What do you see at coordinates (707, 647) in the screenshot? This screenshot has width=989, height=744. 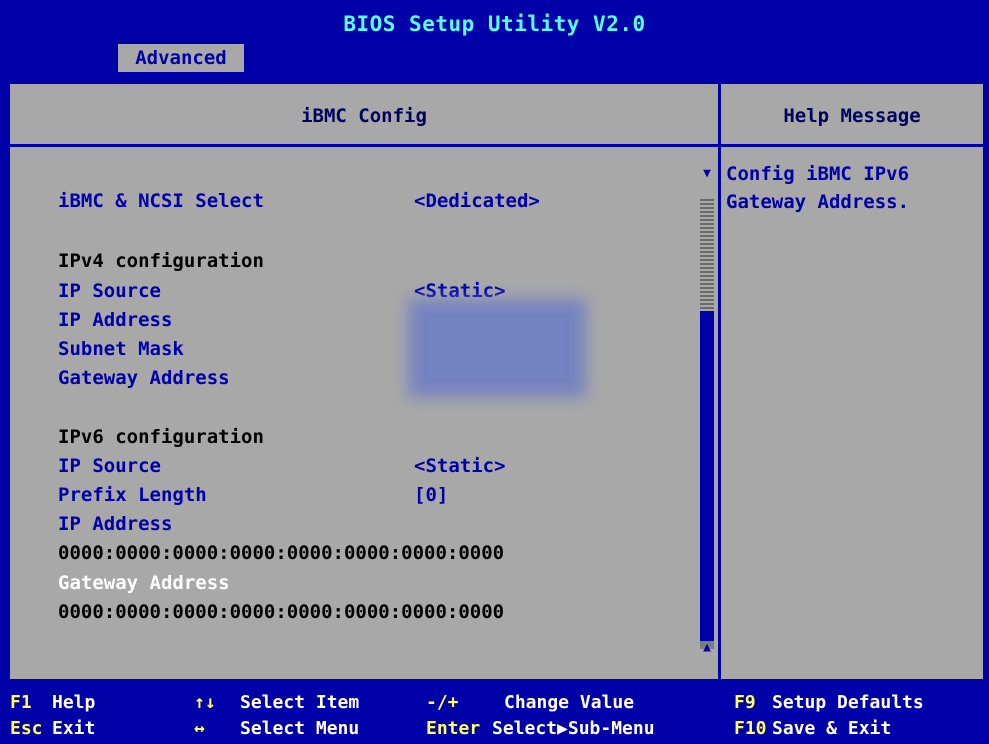 I see `scroll-down-arrow-icon: ▲` at bounding box center [707, 647].